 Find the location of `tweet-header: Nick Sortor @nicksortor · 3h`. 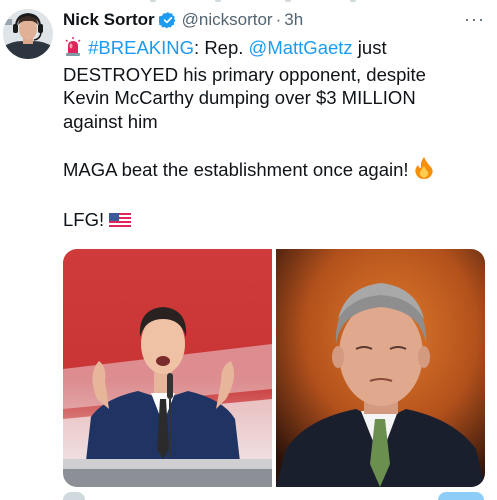

tweet-header: Nick Sortor @nicksortor · 3h is located at coordinates (183, 20).